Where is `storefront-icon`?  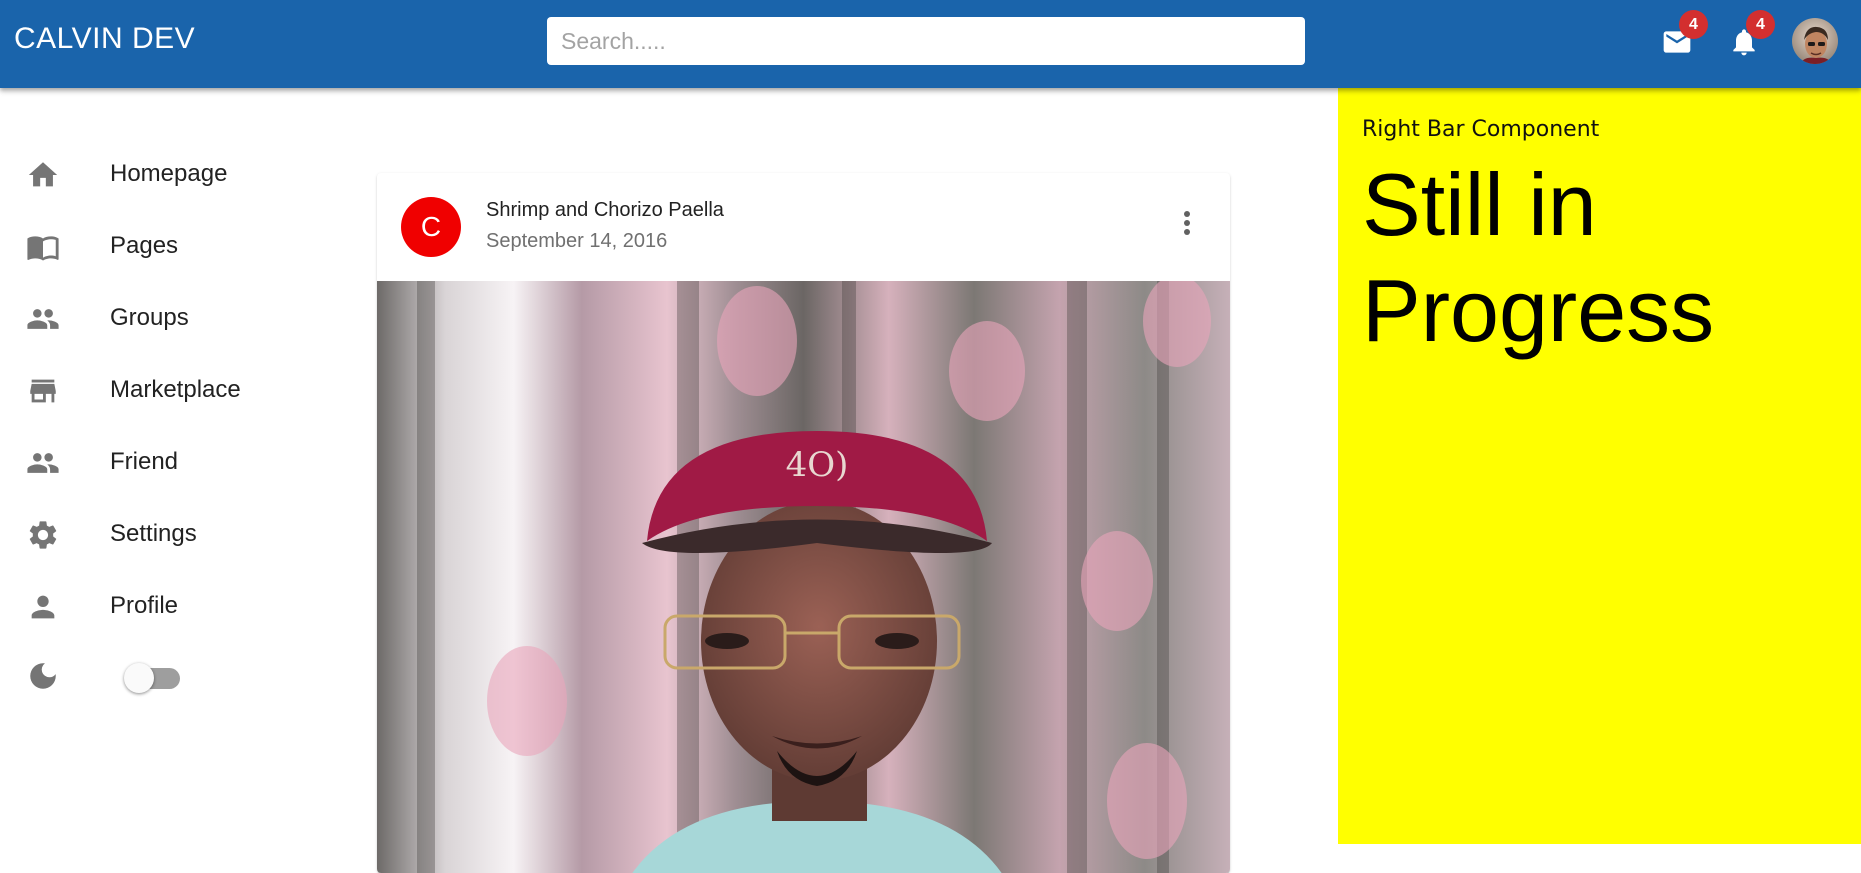 storefront-icon is located at coordinates (43, 391).